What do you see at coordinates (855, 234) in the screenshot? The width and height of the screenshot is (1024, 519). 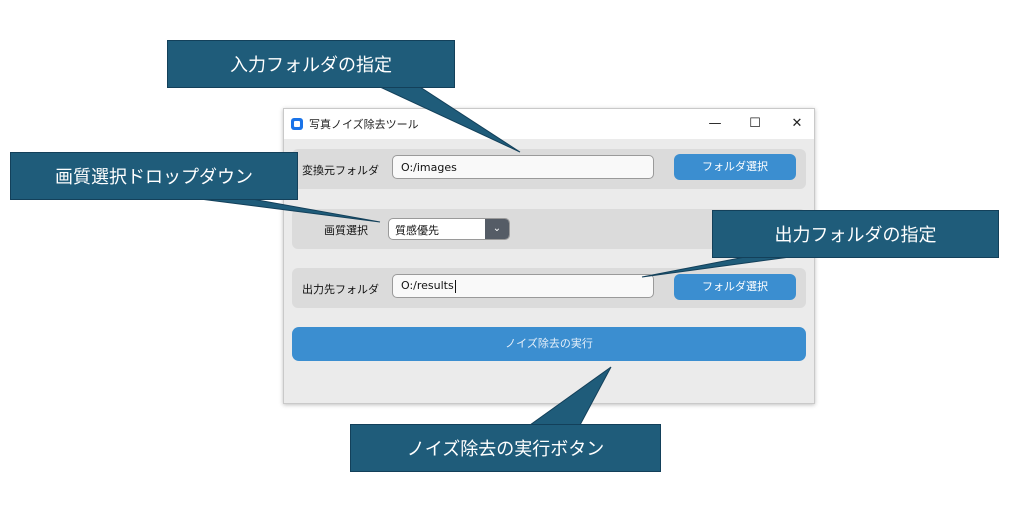 I see `callout-output-folder: 出力フォルダの指定` at bounding box center [855, 234].